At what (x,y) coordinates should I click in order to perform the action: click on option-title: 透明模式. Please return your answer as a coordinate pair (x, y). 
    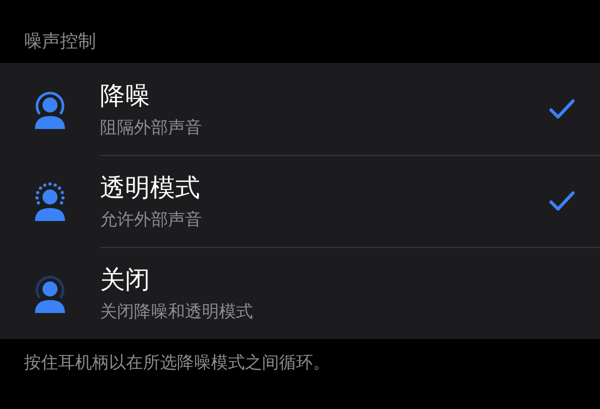
    Looking at the image, I should click on (150, 188).